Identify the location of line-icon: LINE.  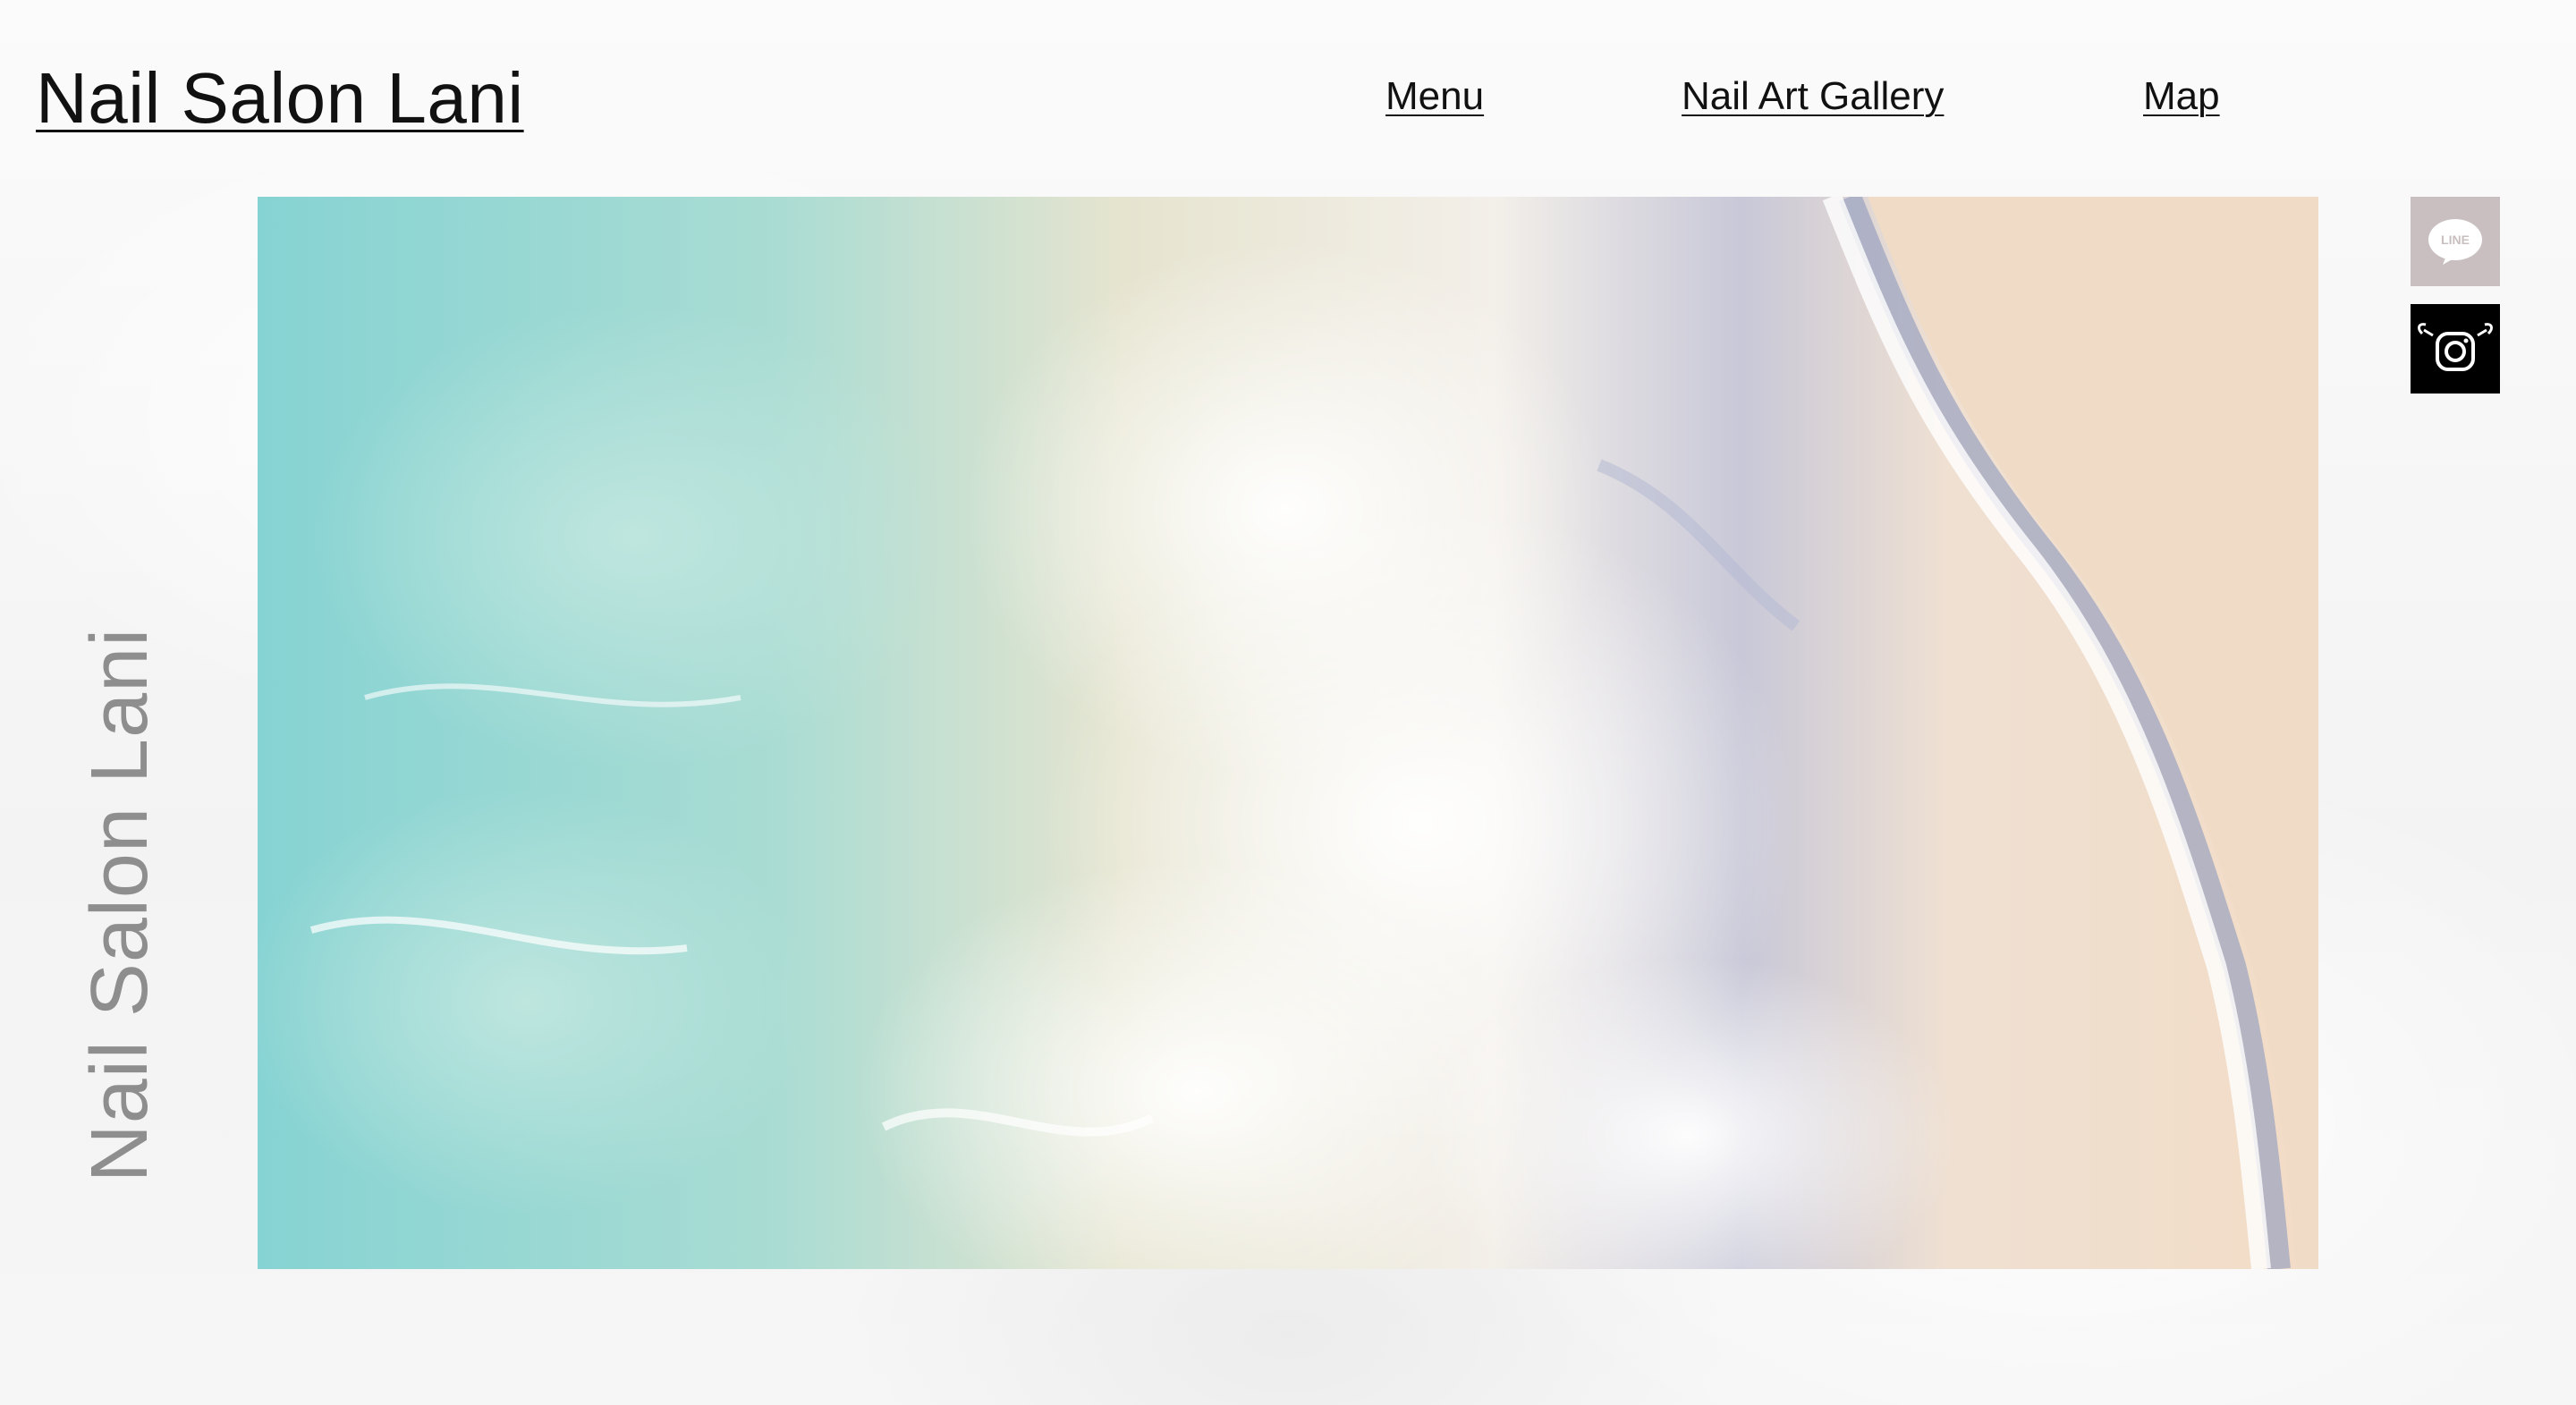
(2455, 242).